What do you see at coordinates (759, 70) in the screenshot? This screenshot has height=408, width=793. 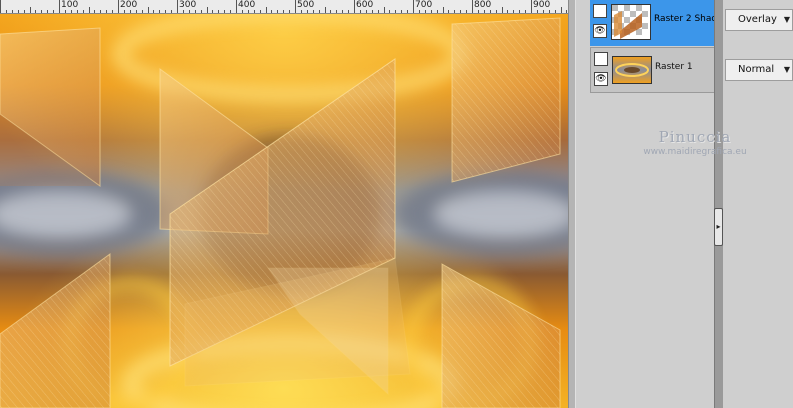 I see `blend-mode-select-raster-1: Normal ▼` at bounding box center [759, 70].